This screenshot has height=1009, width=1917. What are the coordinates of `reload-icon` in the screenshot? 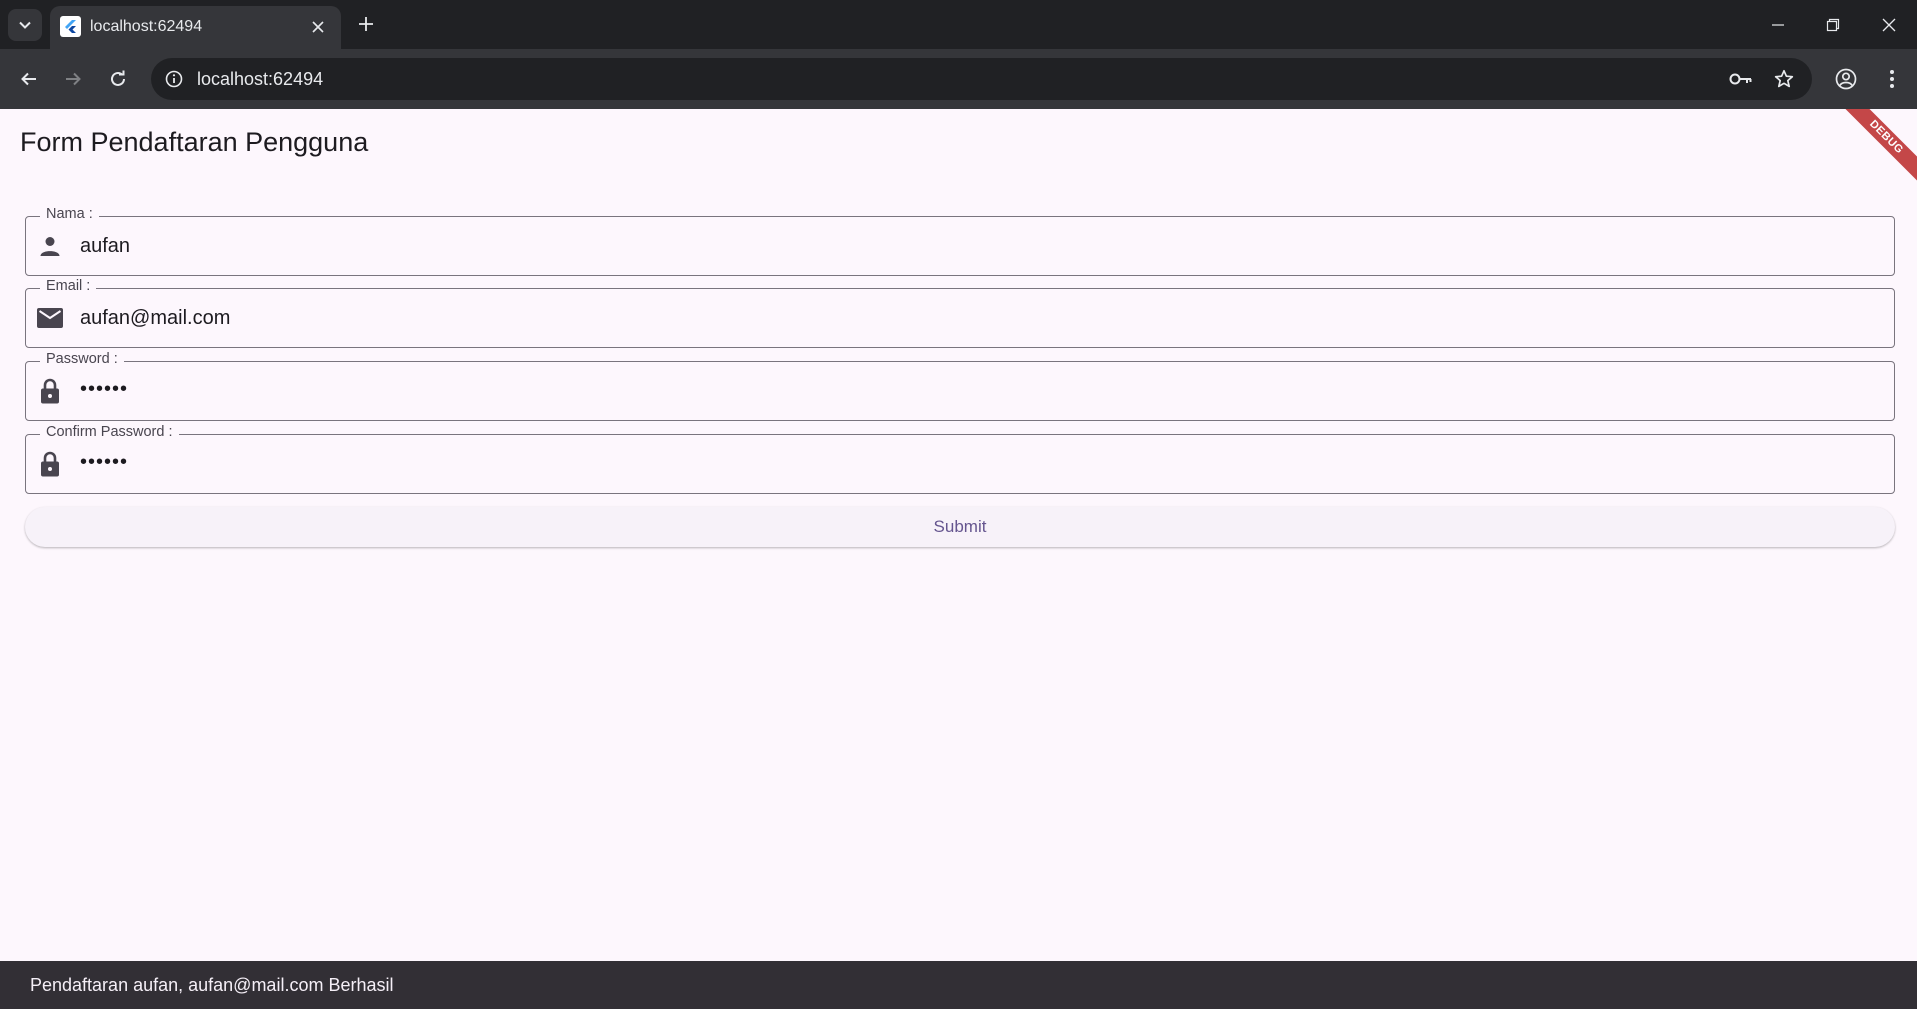 It's located at (118, 78).